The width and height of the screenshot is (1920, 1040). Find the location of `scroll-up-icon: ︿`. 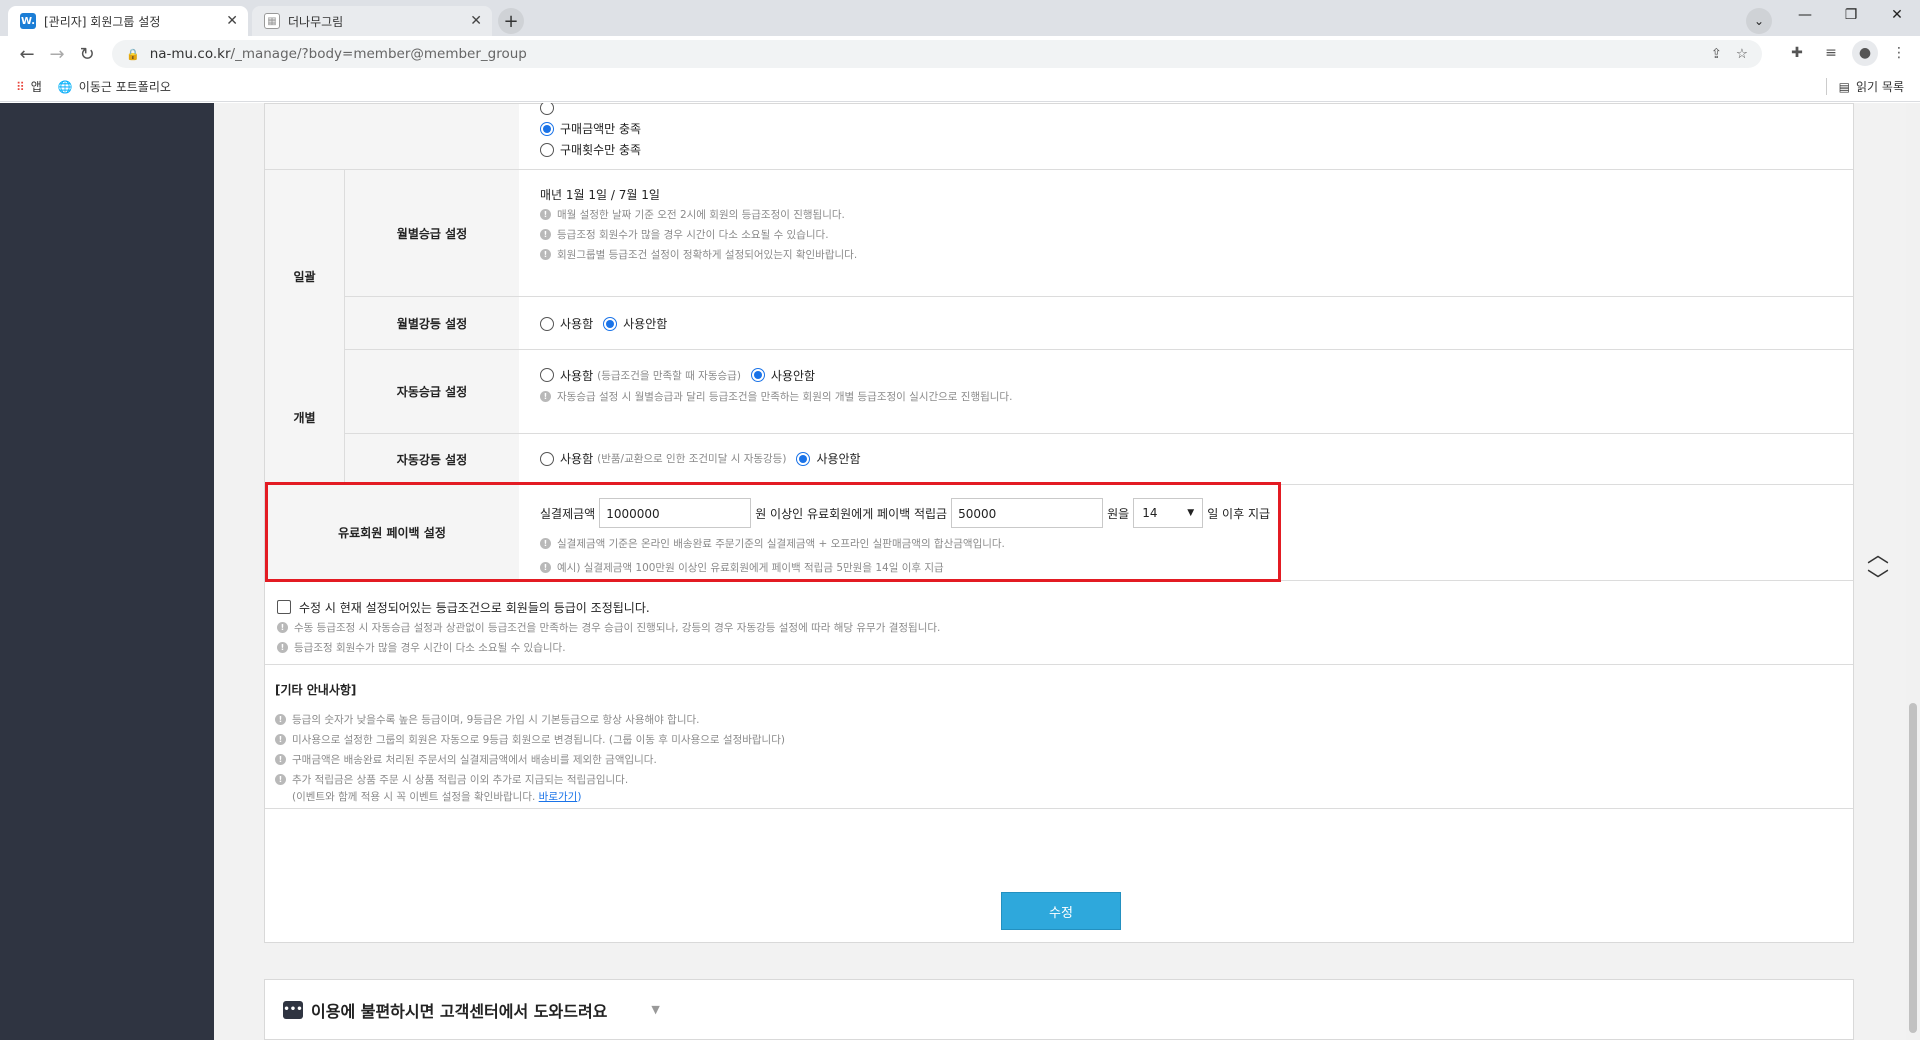

scroll-up-icon: ︿ is located at coordinates (1878, 556).